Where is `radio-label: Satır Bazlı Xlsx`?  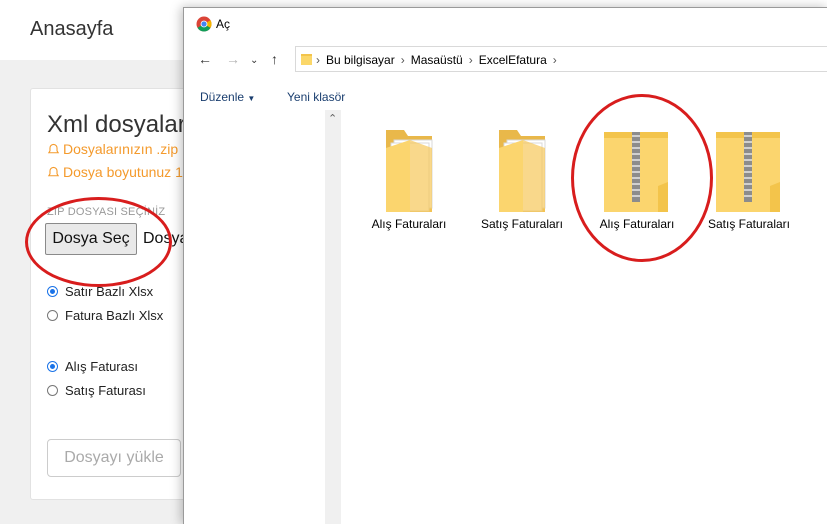 radio-label: Satır Bazlı Xlsx is located at coordinates (109, 291).